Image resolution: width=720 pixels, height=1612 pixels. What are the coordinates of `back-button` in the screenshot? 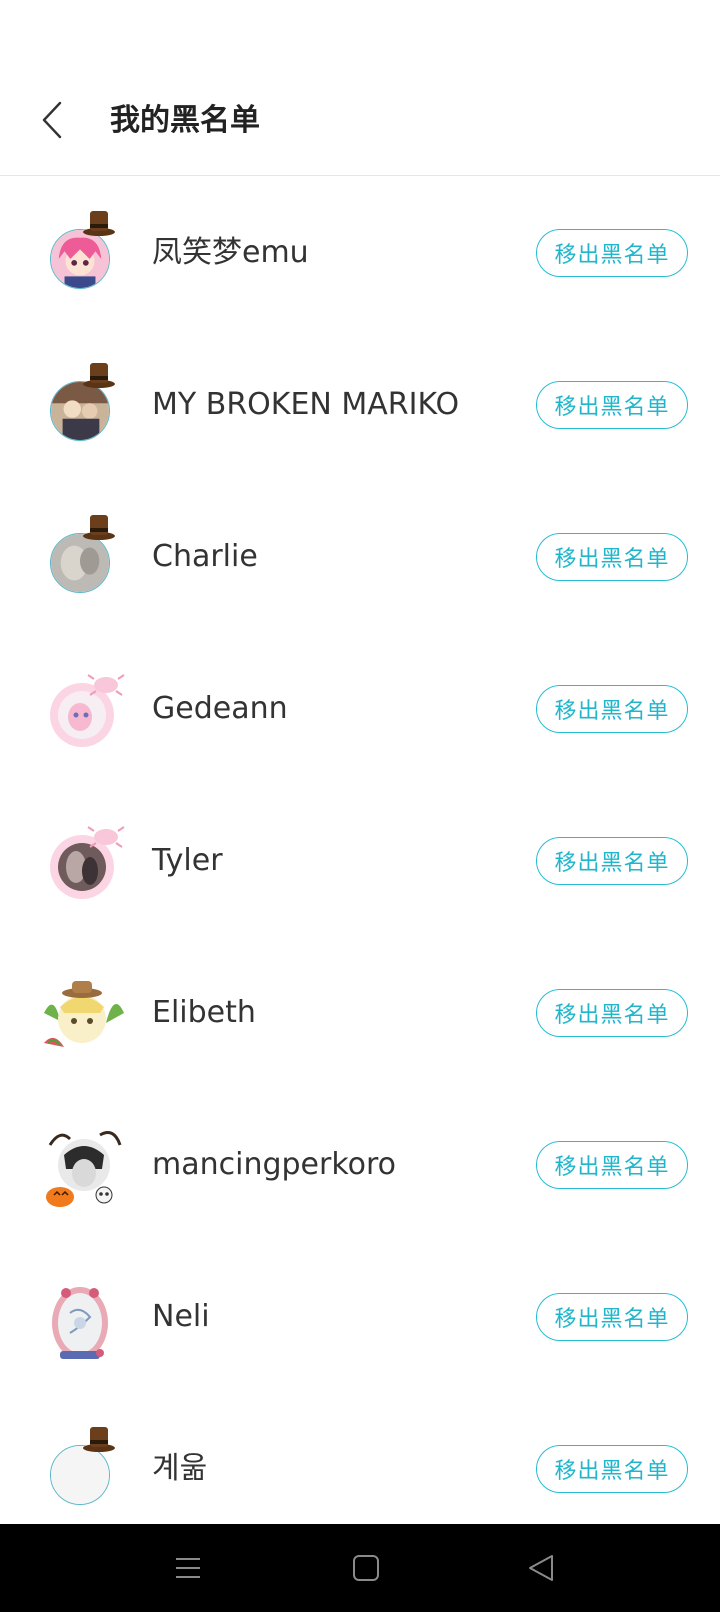 It's located at (52, 120).